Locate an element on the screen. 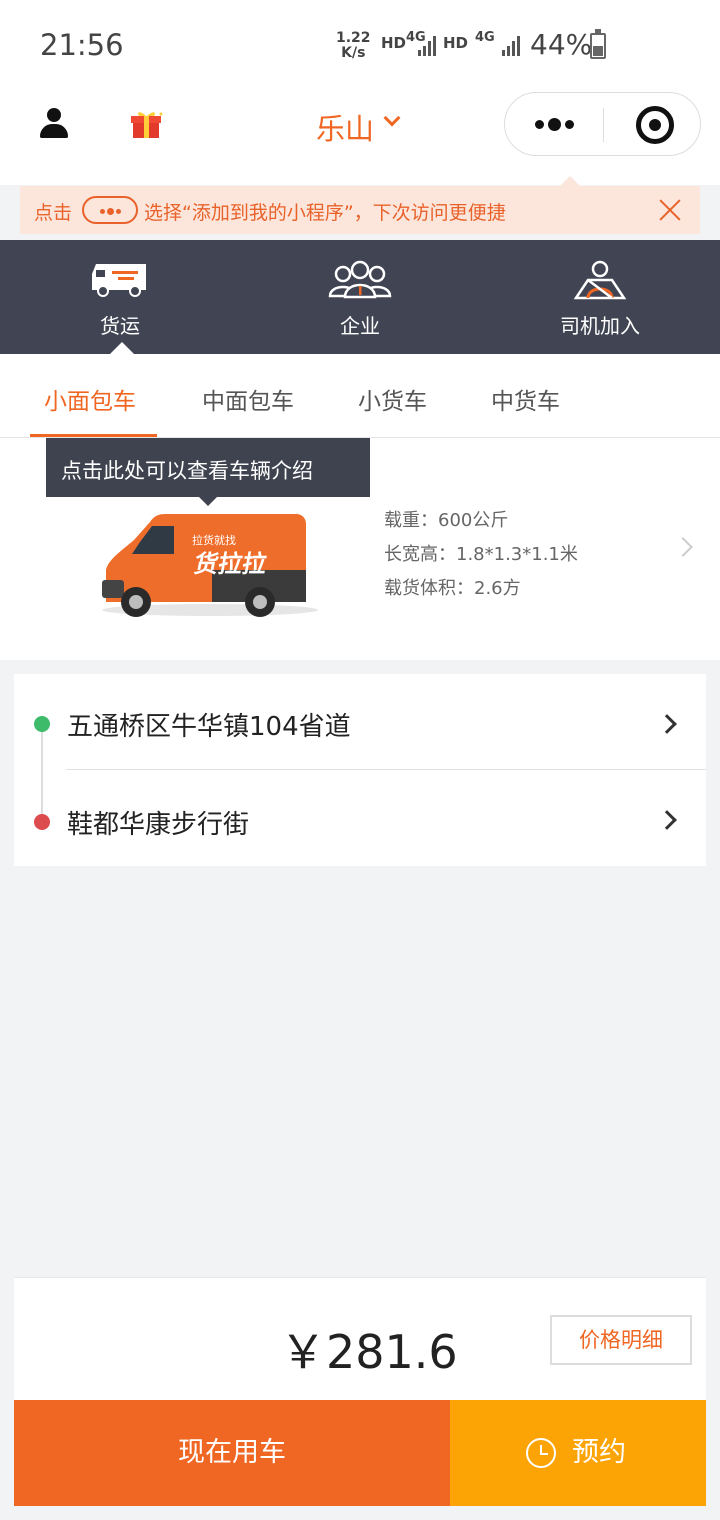  nav-label-freight: 货运 is located at coordinates (120, 326).